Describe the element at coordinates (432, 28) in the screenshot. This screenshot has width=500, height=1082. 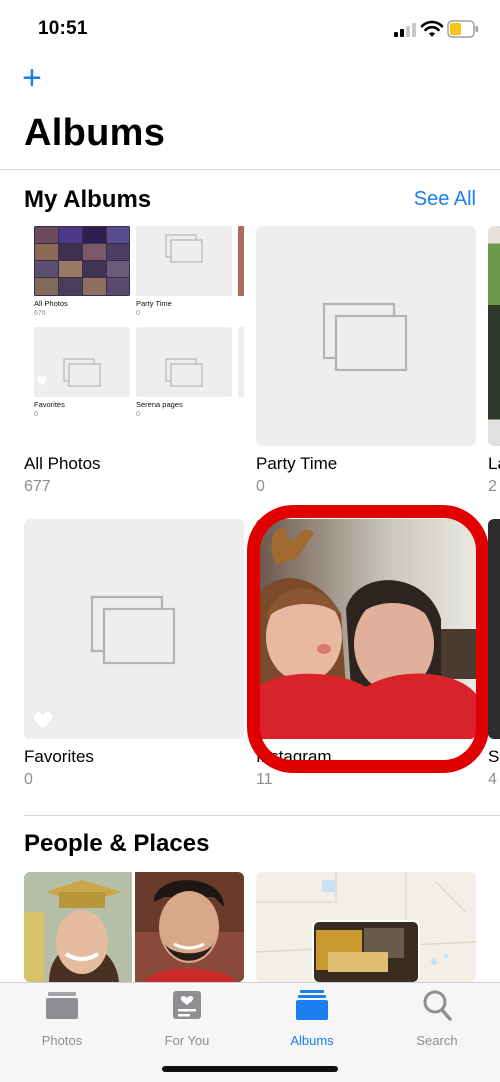
I see `wifi-icon` at that location.